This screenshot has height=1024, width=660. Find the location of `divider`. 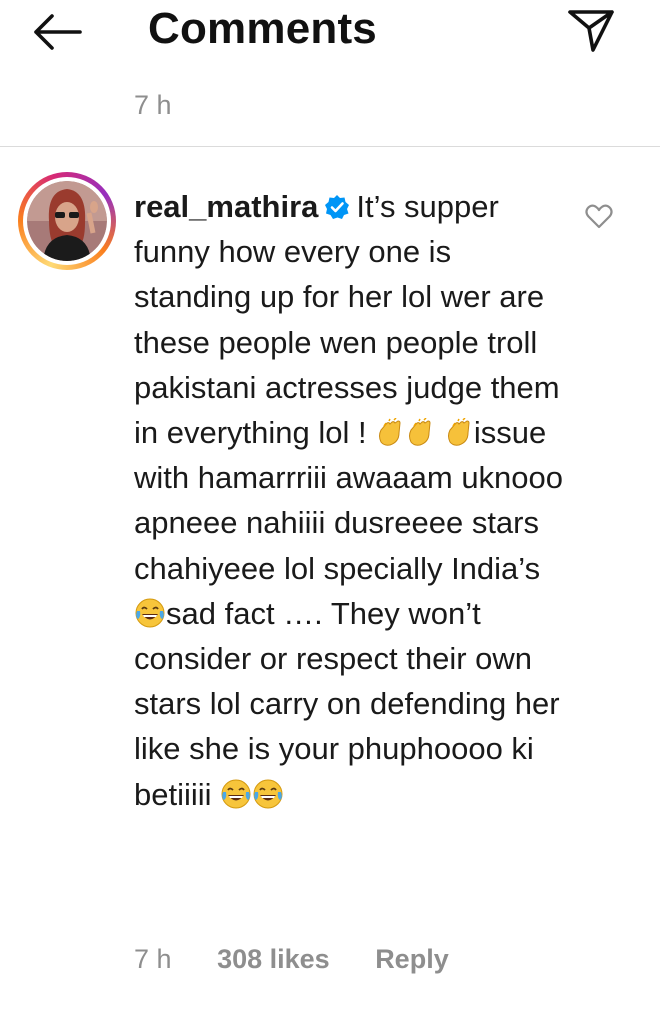

divider is located at coordinates (330, 146).